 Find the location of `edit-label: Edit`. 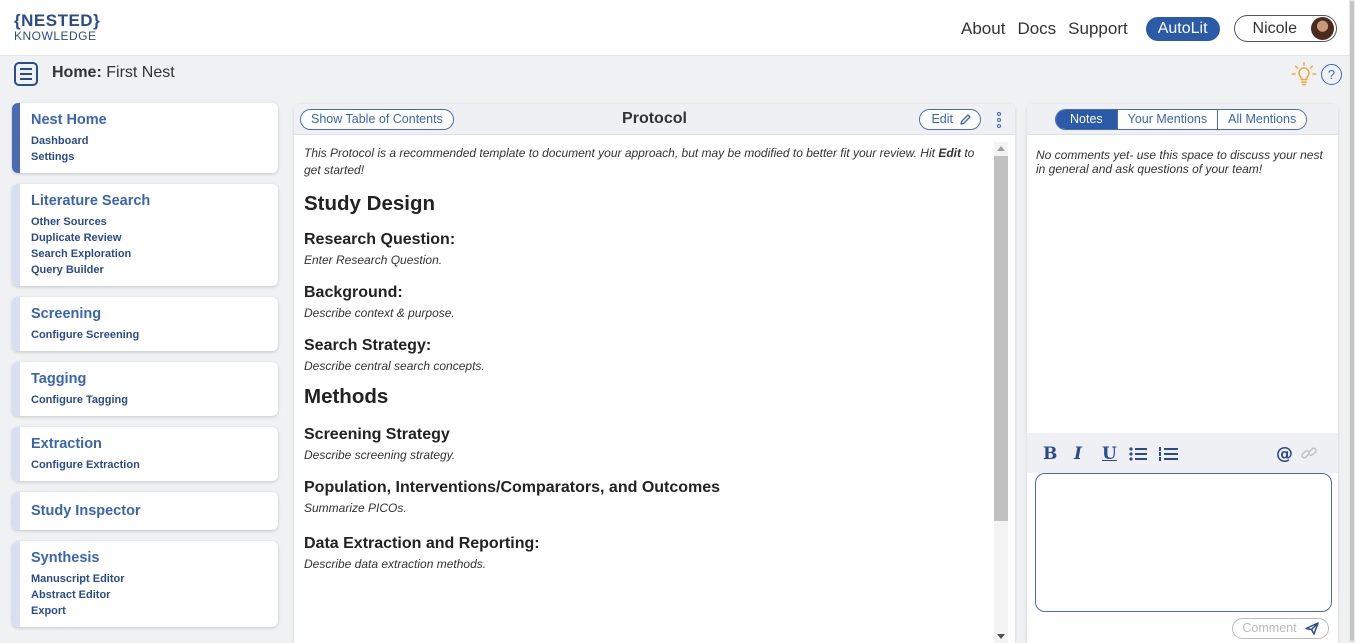

edit-label: Edit is located at coordinates (942, 119).